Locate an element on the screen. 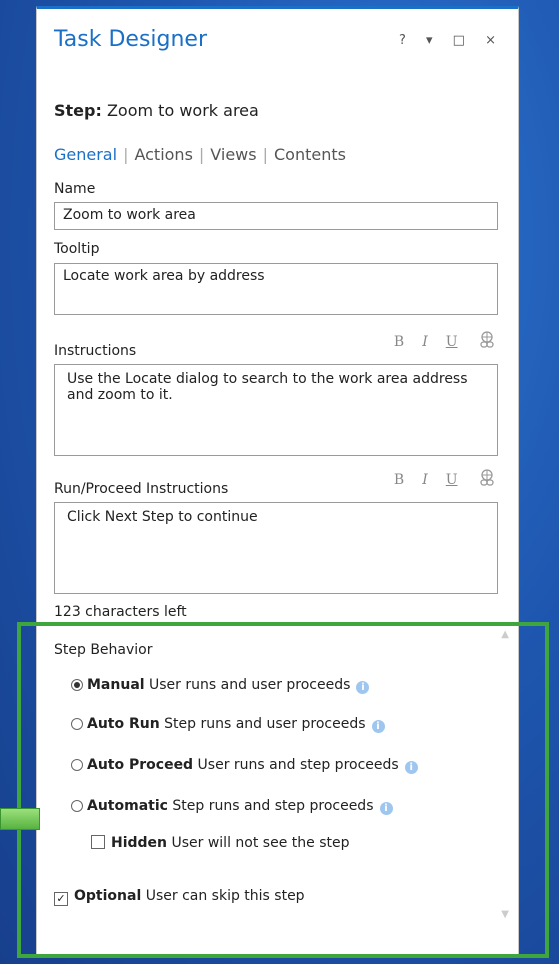  tab-general: General is located at coordinates (85, 154).